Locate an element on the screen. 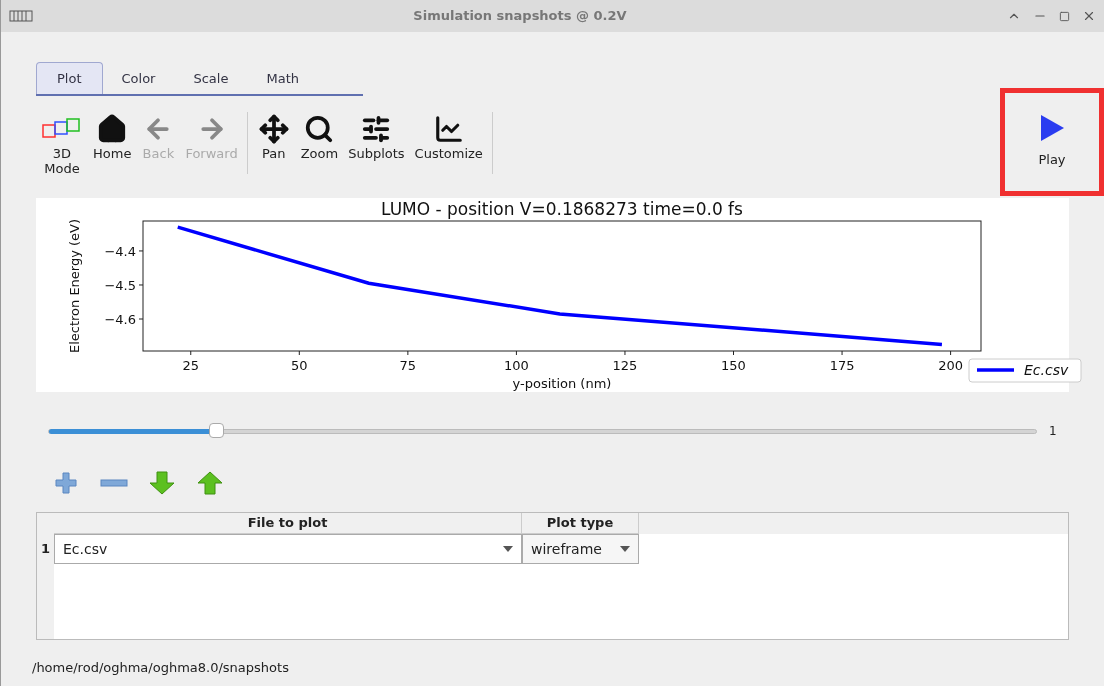 The width and height of the screenshot is (1104, 686). home-icon is located at coordinates (112, 129).